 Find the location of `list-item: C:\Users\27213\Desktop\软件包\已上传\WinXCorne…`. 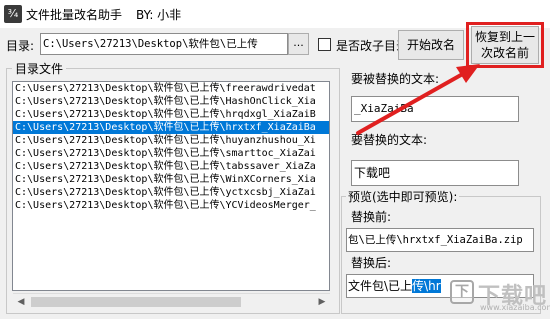

list-item: C:\Users\27213\Desktop\软件包\已上传\WinXCorne… is located at coordinates (171, 179).